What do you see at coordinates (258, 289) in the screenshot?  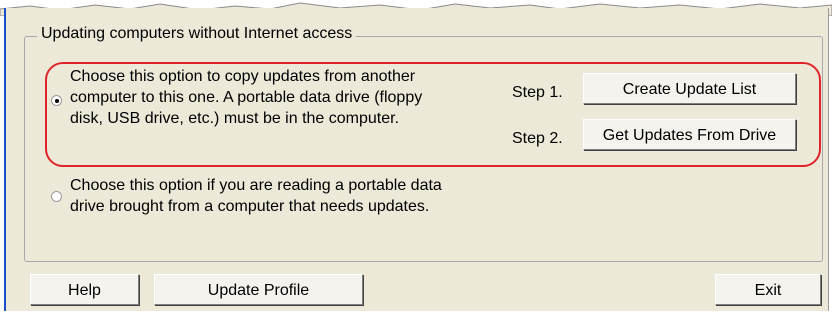 I see `update-profile-button: Update Profile` at bounding box center [258, 289].